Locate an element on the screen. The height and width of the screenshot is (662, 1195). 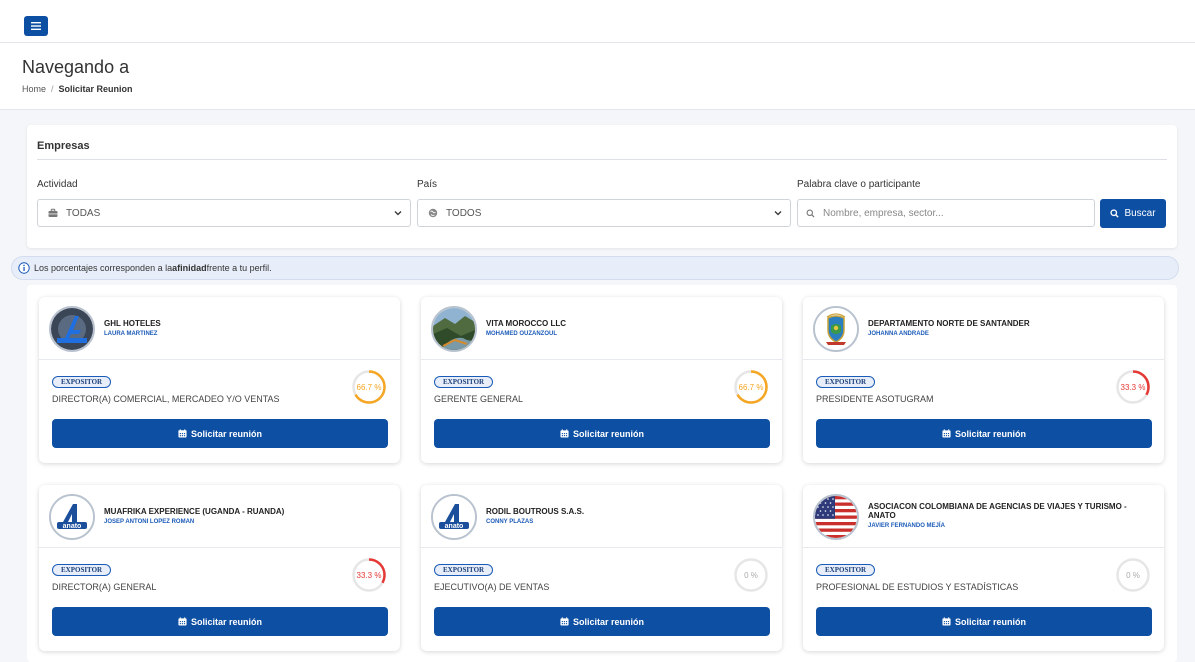
breadcrumb: Home / Solicitar Reunion is located at coordinates (77, 89).